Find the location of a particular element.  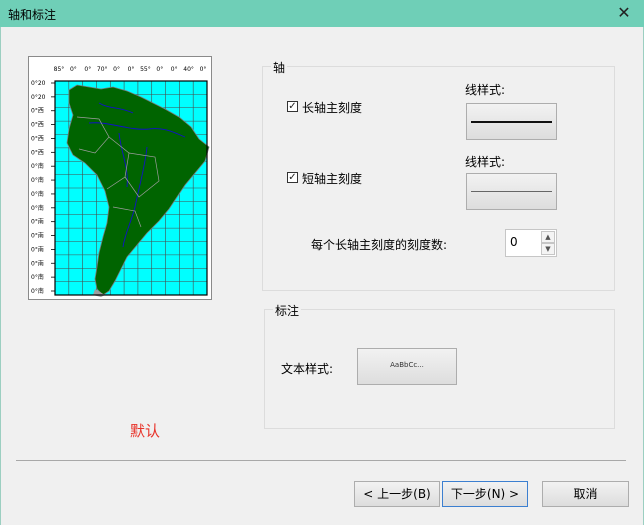

major-line-style-label: 线样式: is located at coordinates (485, 90).